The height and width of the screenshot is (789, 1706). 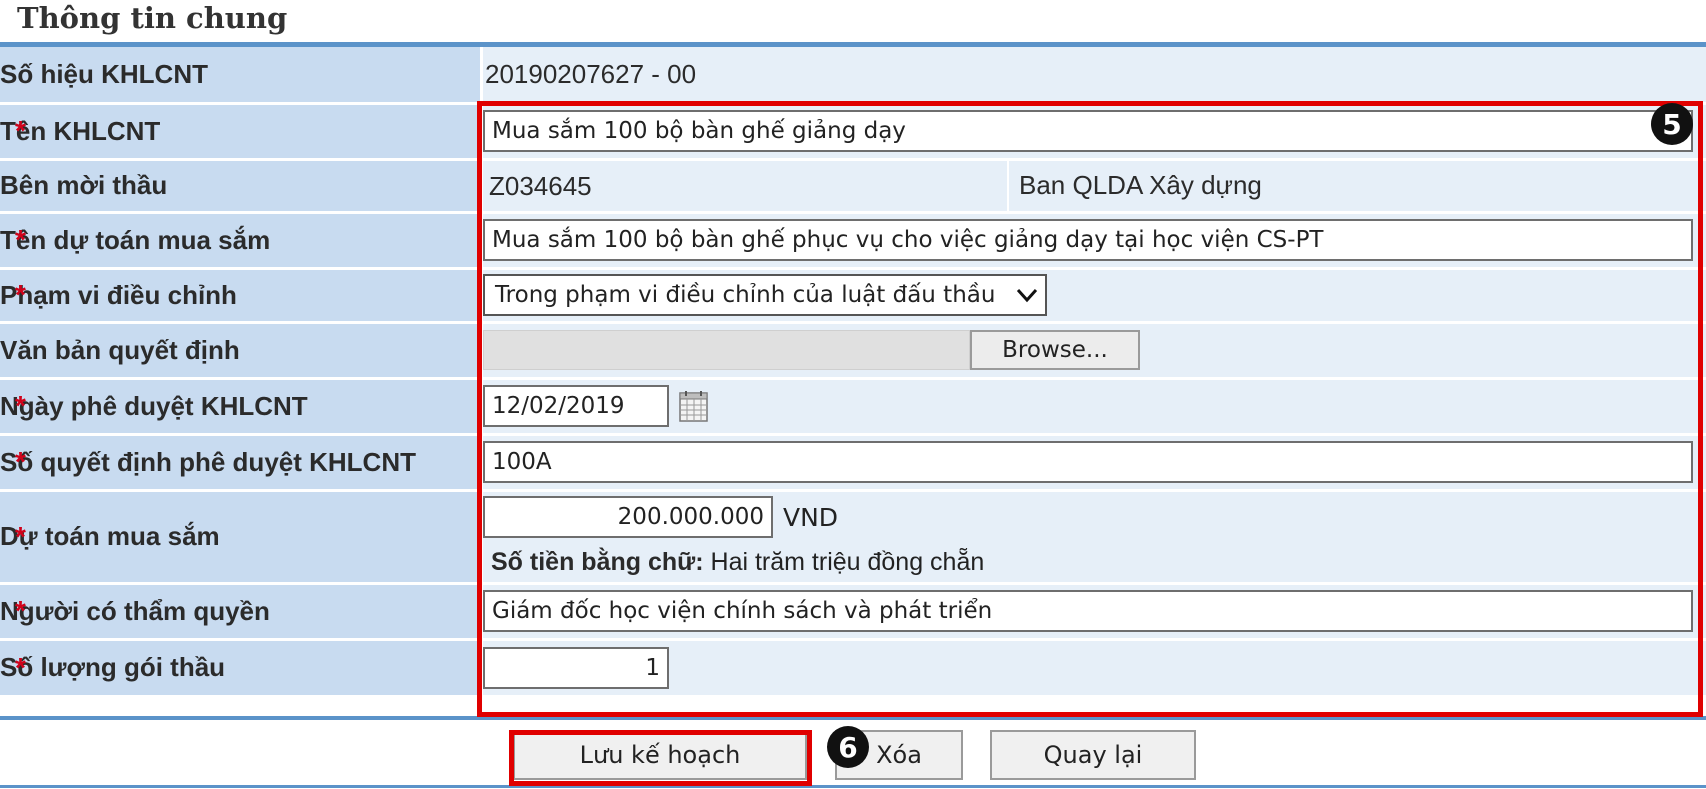 I want to click on row-ngay-phe-duyet: * Ngày phê duyệt KHLCNT 12/02/2019, so click(x=853, y=407).